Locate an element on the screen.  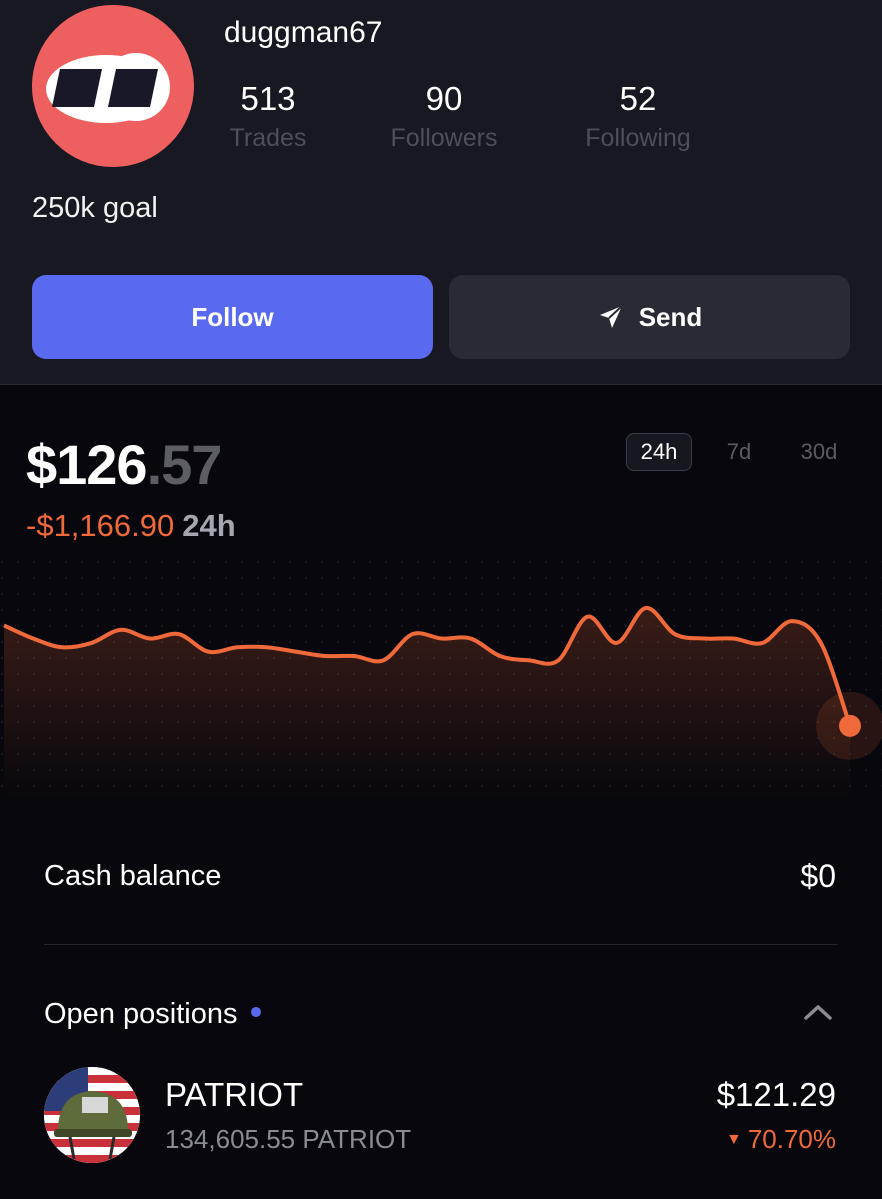
avatar is located at coordinates (113, 86).